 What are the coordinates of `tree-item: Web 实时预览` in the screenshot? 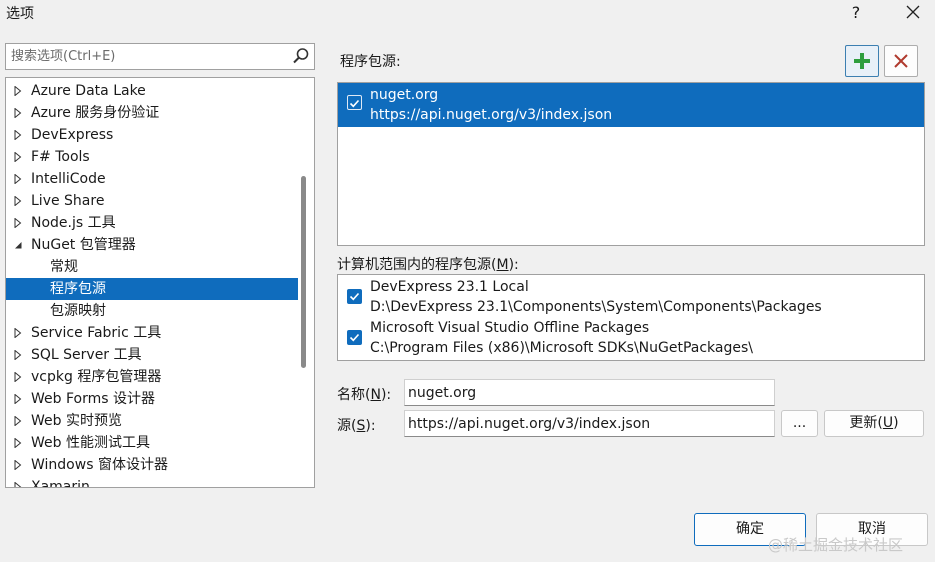 It's located at (152, 421).